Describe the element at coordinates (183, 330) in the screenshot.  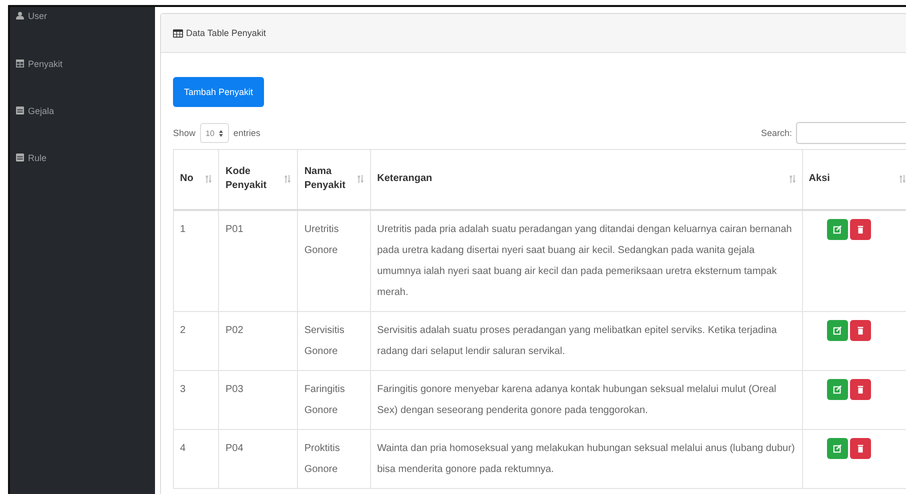
I see `table-cell: 2` at that location.